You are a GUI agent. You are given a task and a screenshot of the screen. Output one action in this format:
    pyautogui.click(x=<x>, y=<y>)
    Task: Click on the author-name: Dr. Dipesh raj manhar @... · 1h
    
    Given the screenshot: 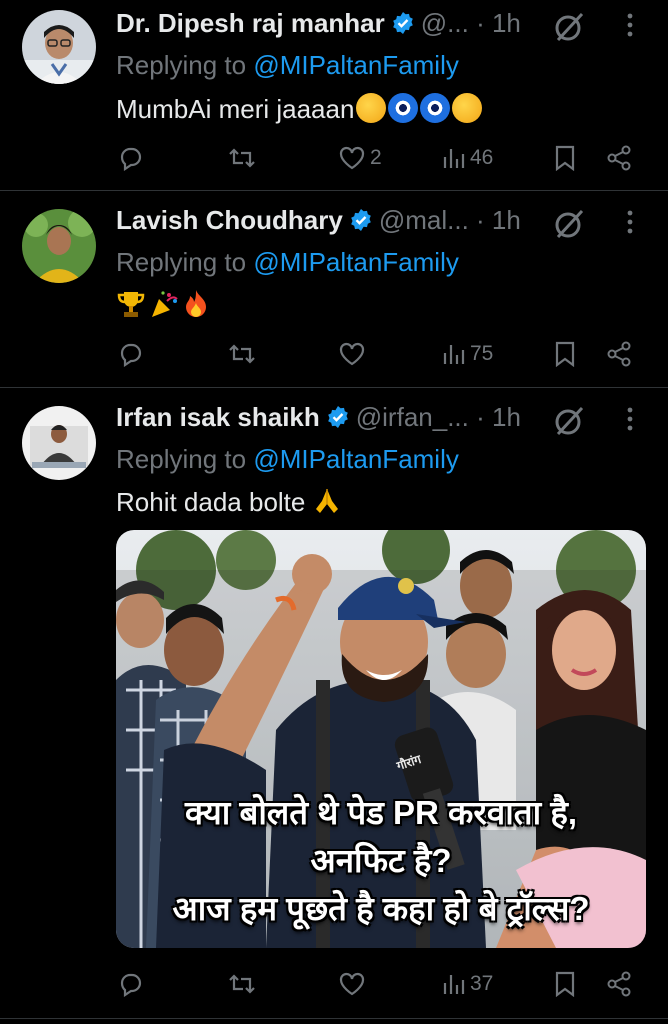 What is the action you would take?
    pyautogui.click(x=318, y=23)
    